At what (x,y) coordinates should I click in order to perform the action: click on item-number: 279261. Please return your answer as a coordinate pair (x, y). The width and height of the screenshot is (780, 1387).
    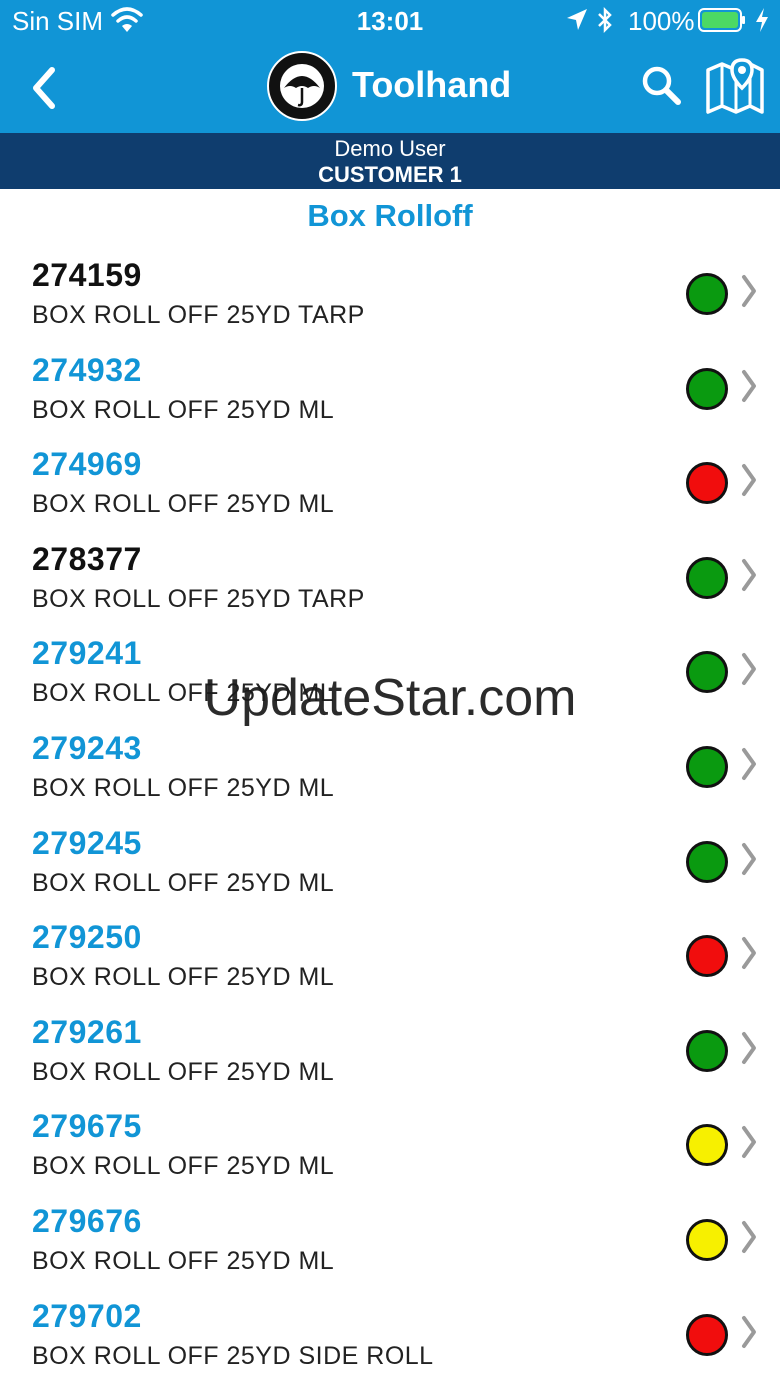
    Looking at the image, I should click on (87, 1032).